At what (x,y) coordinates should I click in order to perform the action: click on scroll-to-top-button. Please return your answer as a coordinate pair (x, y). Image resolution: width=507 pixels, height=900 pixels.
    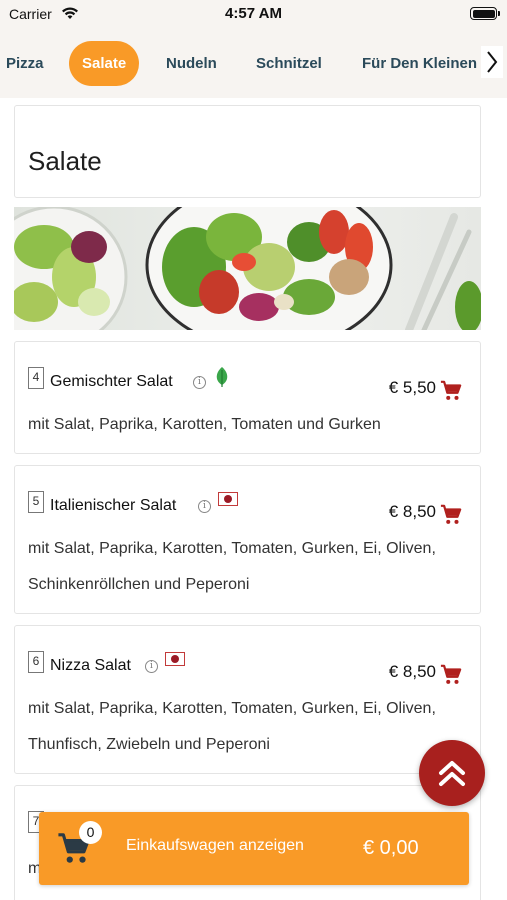
    Looking at the image, I should click on (452, 773).